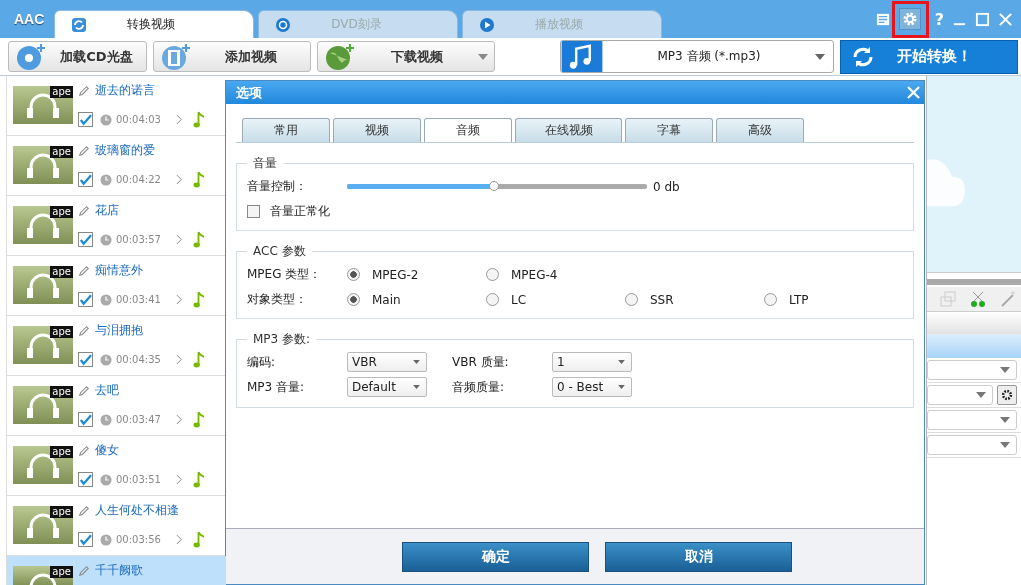 This screenshot has width=1021, height=585. Describe the element at coordinates (286, 130) in the screenshot. I see `options-tab: 常用` at that location.